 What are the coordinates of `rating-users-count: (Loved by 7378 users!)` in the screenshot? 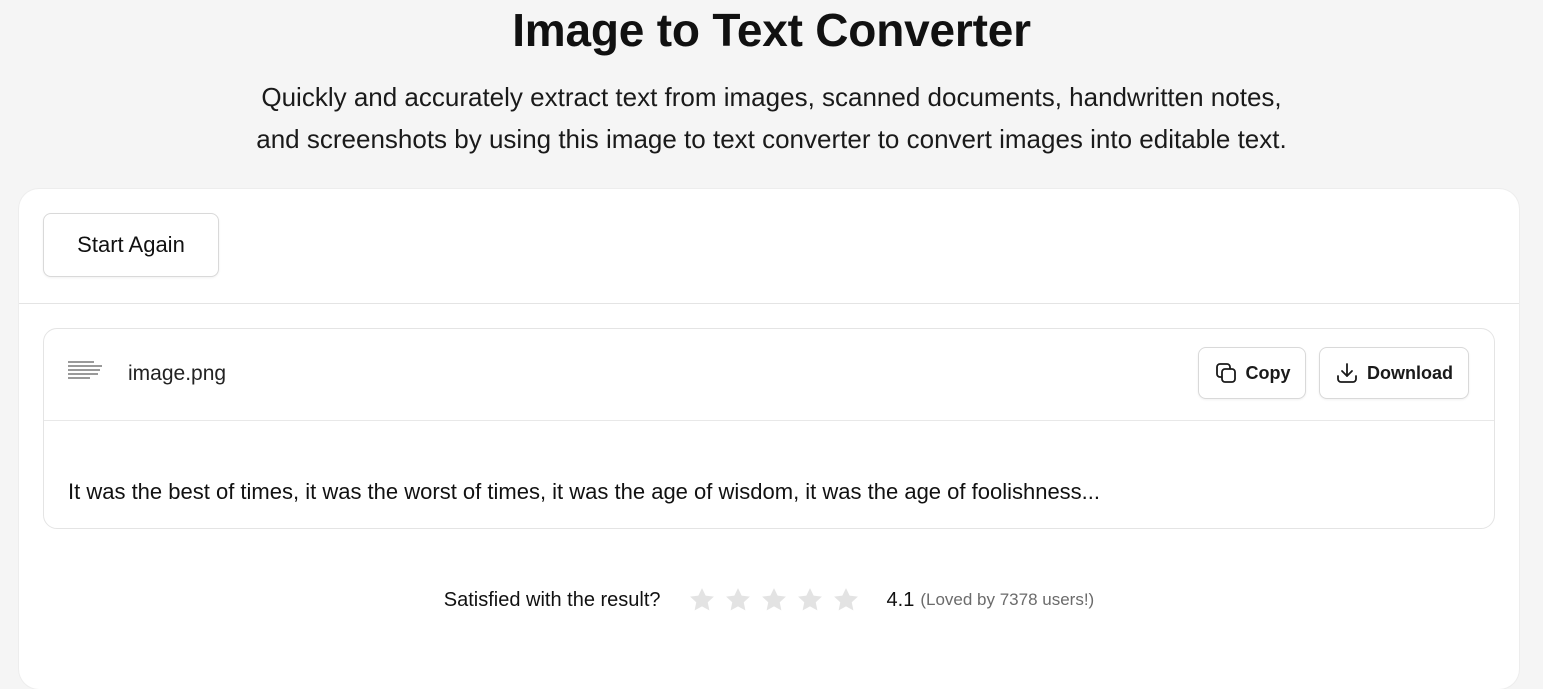 It's located at (1007, 599).